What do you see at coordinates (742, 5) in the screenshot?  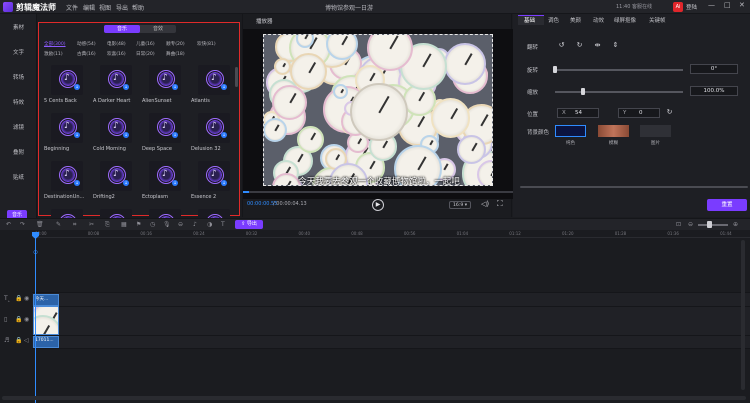 I see `close-icon: ✕` at bounding box center [742, 5].